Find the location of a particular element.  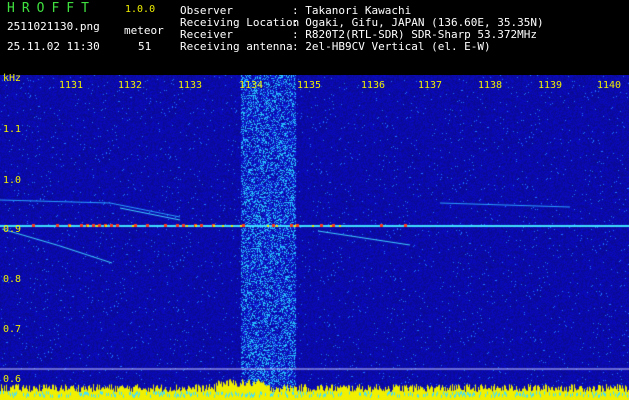

x-tick-label: 1134 is located at coordinates (251, 85).